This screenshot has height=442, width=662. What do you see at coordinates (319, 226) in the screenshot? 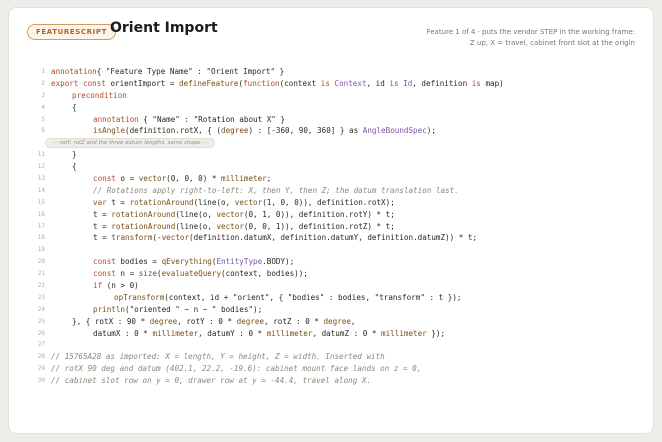
I see `code-token: (0, 0, 1)), definition.rotZ) * t;` at bounding box center [319, 226].